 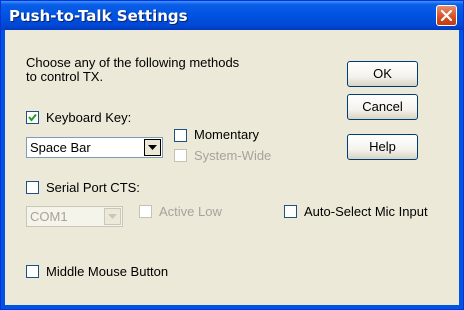 What do you see at coordinates (382, 147) in the screenshot?
I see `help-button: Help` at bounding box center [382, 147].